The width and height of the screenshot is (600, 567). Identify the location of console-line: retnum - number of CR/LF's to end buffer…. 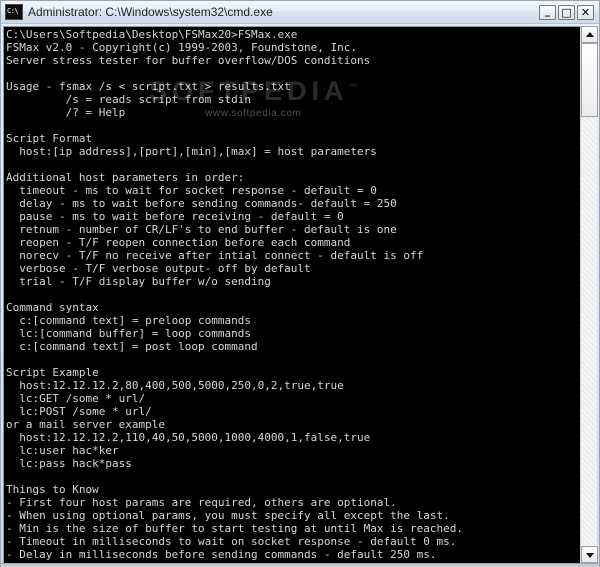
(201, 229).